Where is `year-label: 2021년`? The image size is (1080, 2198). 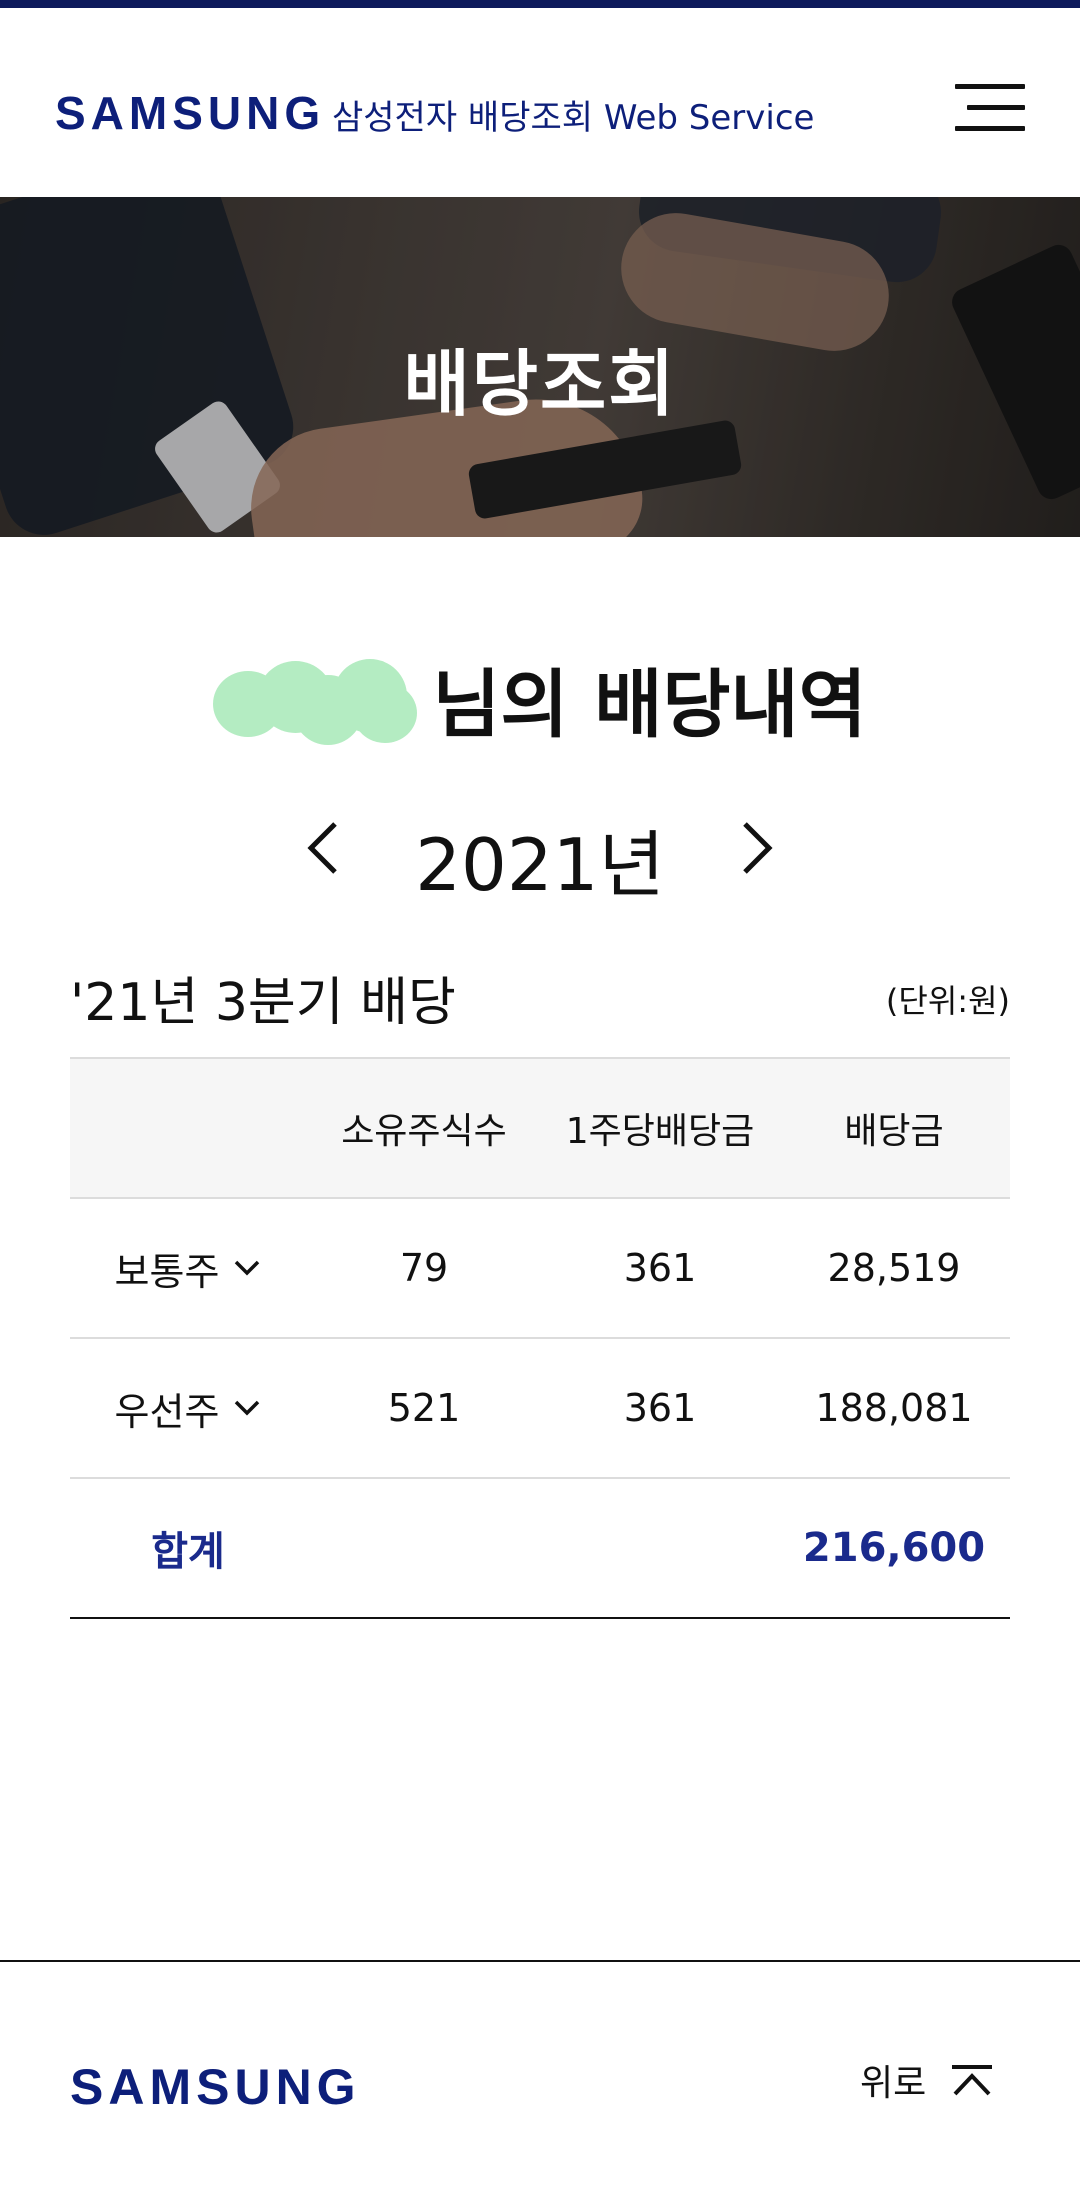
year-label: 2021년 is located at coordinates (540, 865).